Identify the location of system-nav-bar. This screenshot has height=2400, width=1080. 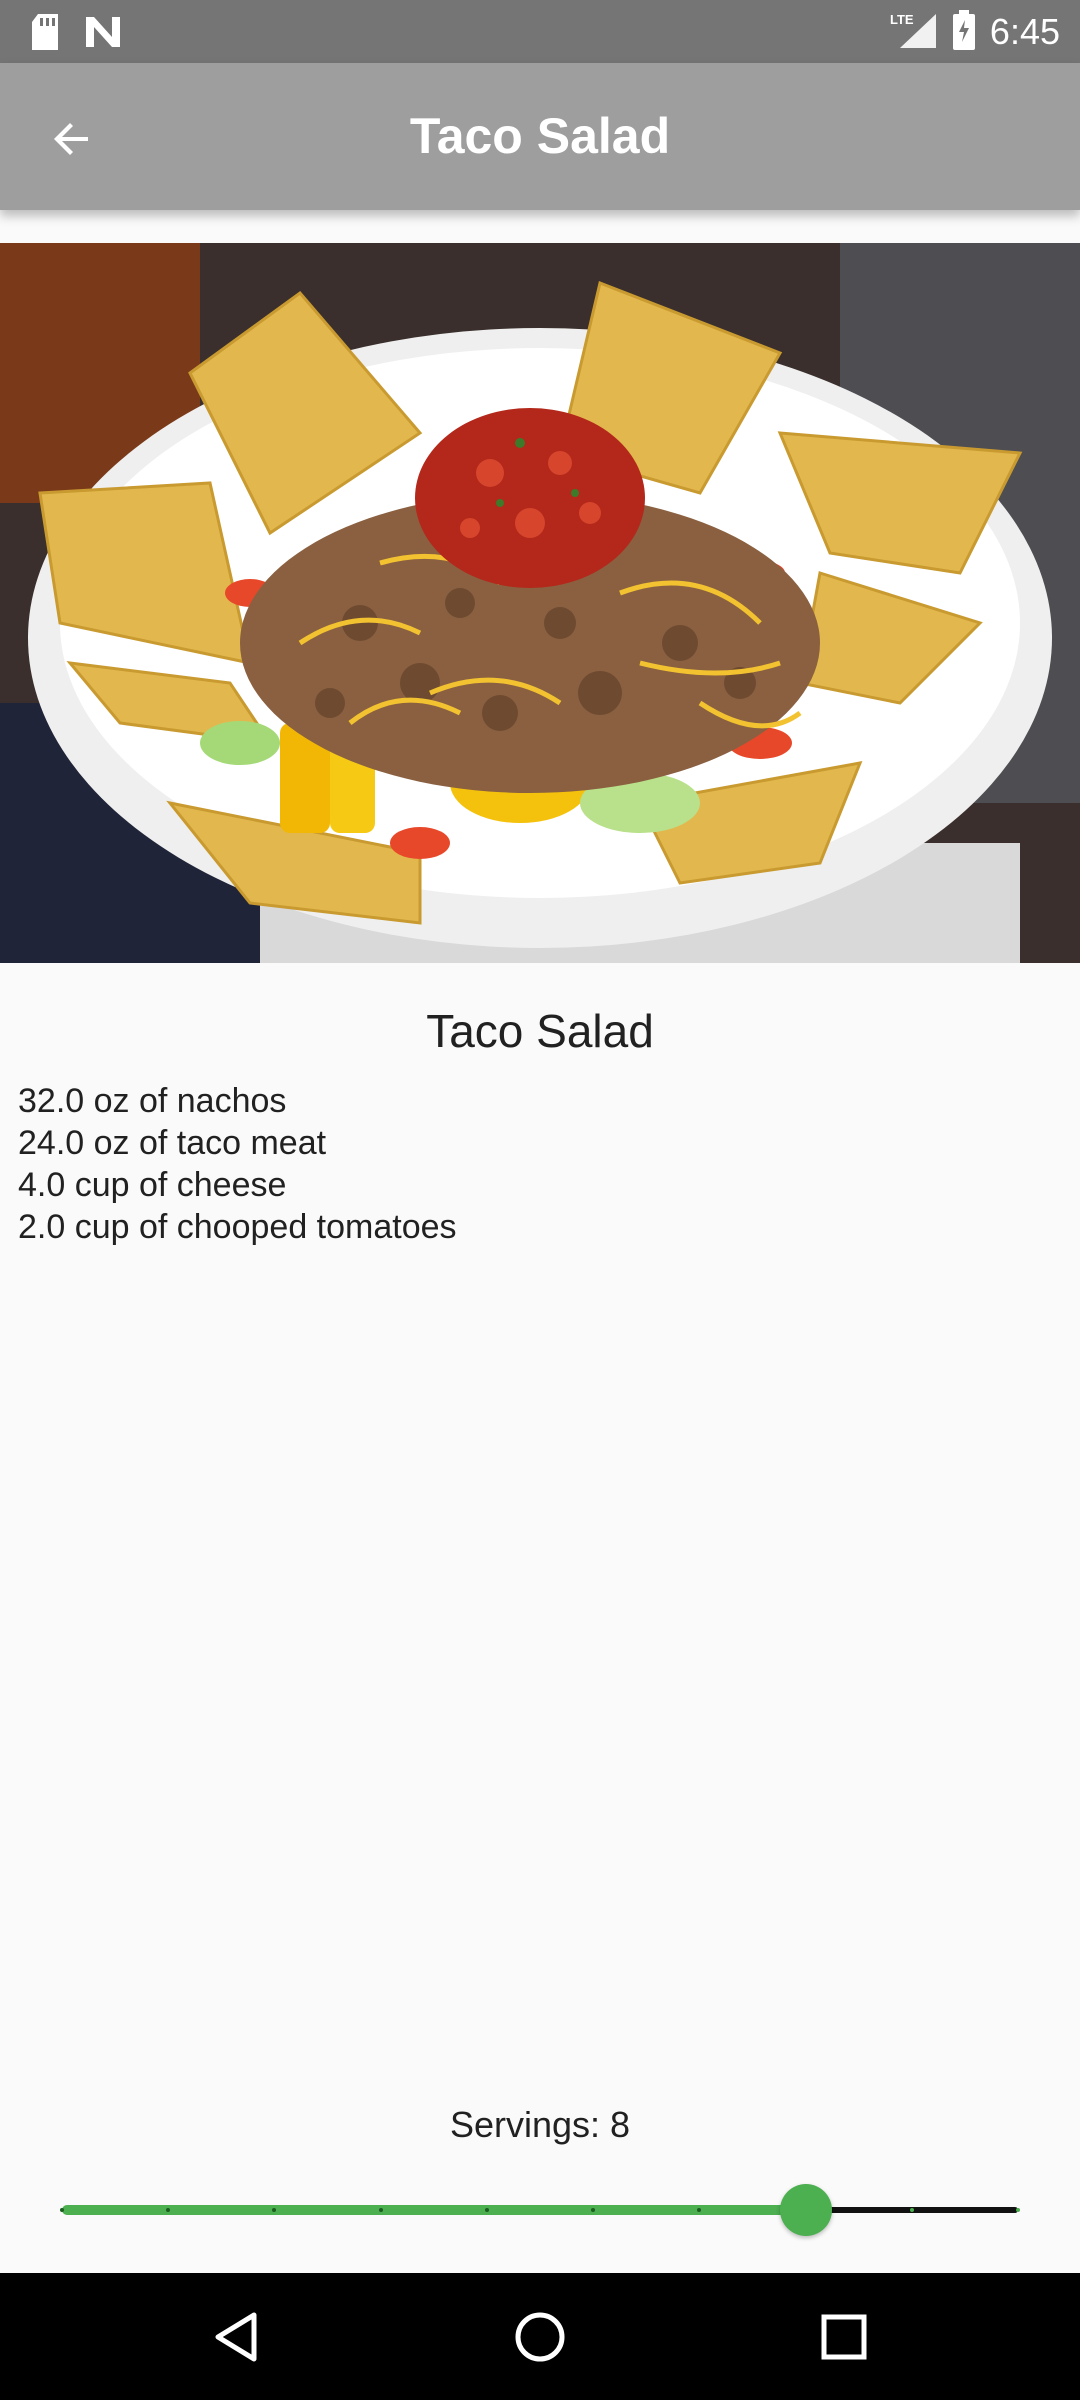
(540, 2336).